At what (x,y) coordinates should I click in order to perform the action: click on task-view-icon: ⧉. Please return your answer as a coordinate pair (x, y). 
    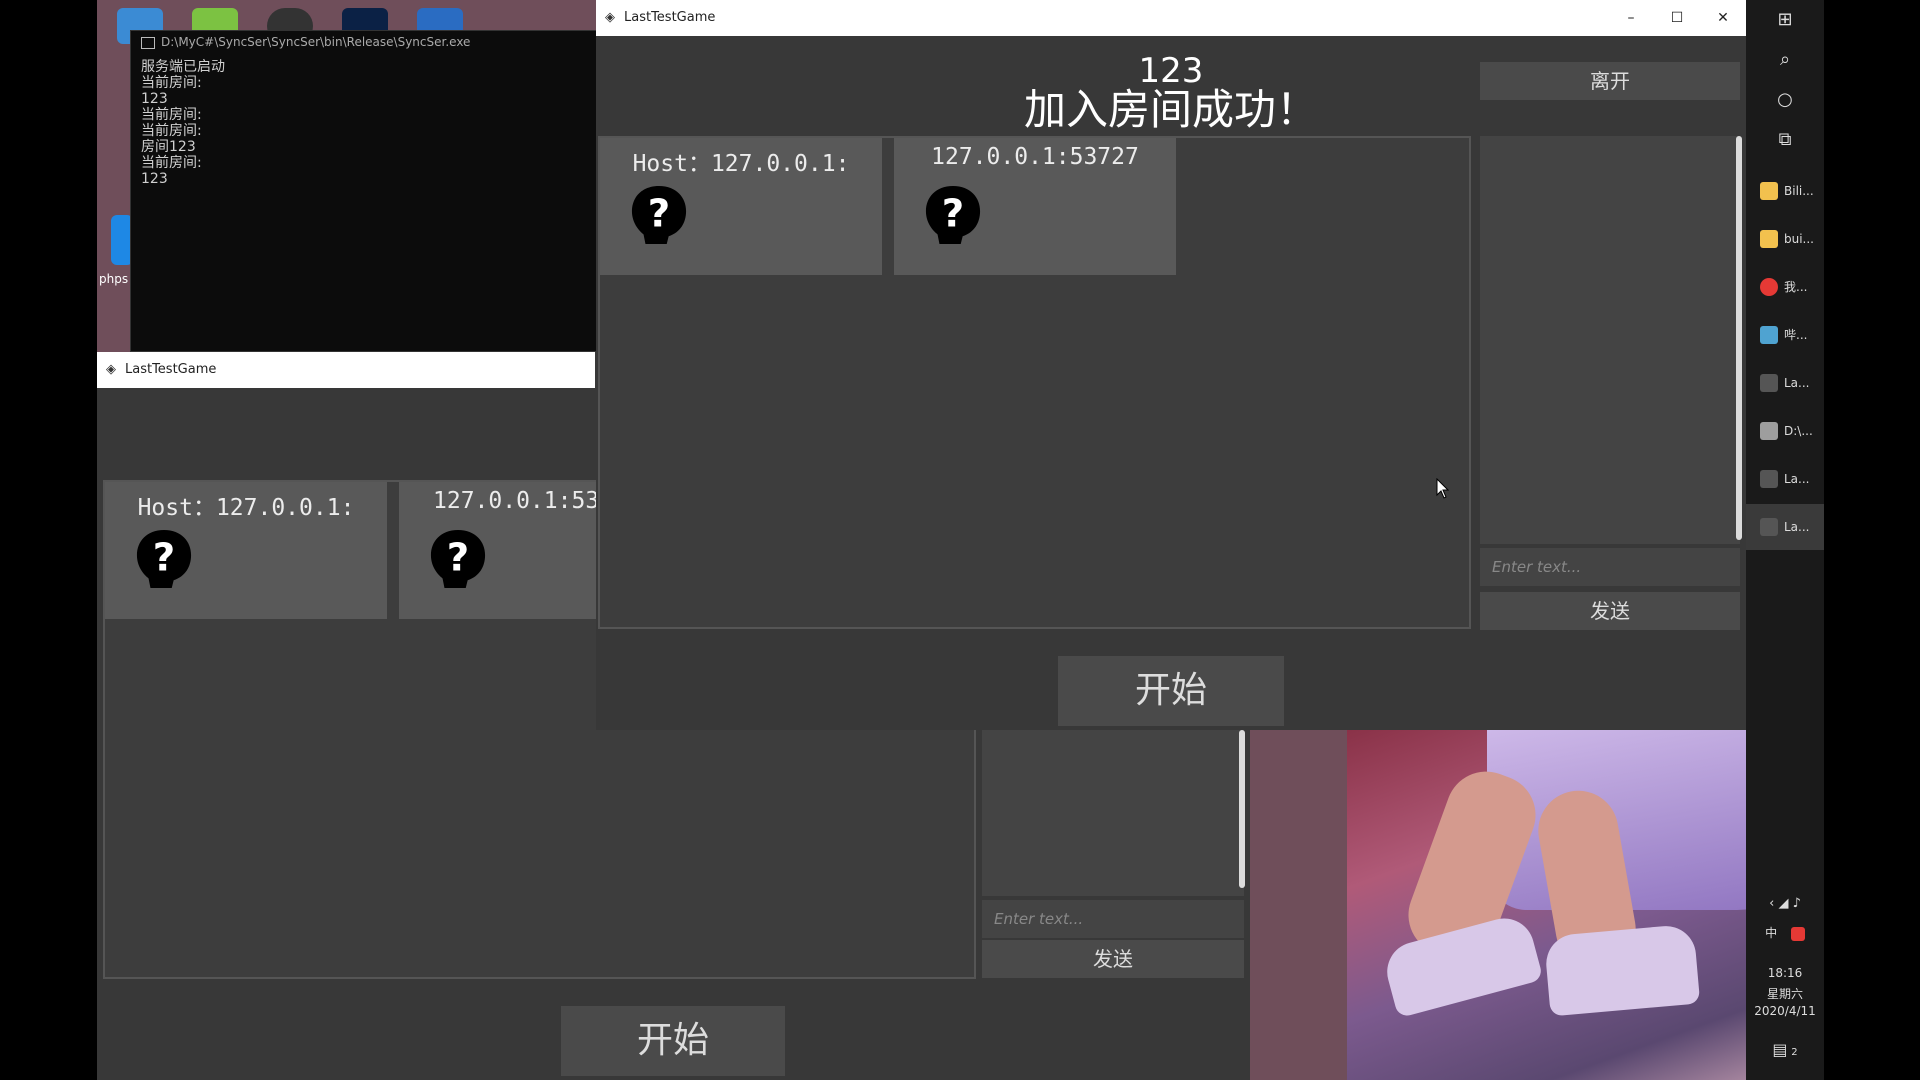
    Looking at the image, I should click on (1785, 140).